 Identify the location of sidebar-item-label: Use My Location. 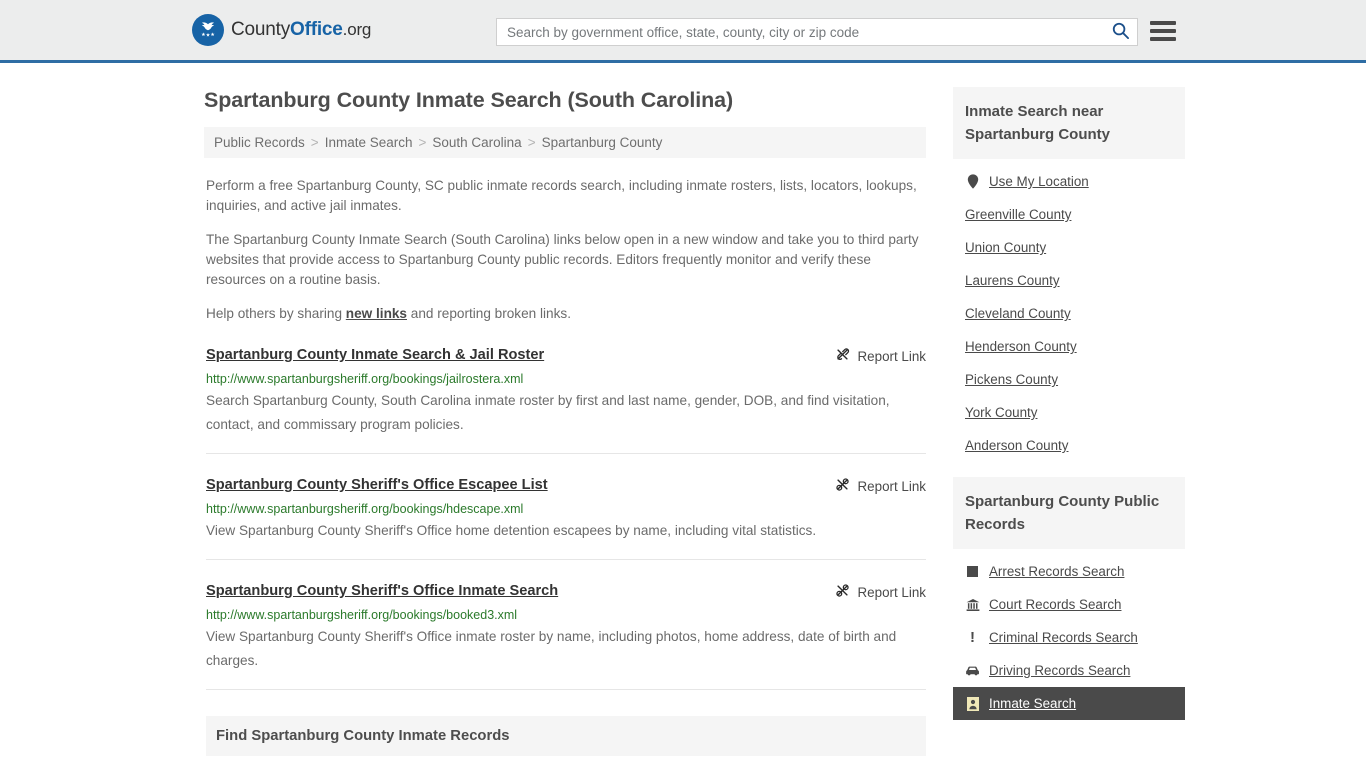
(1039, 181).